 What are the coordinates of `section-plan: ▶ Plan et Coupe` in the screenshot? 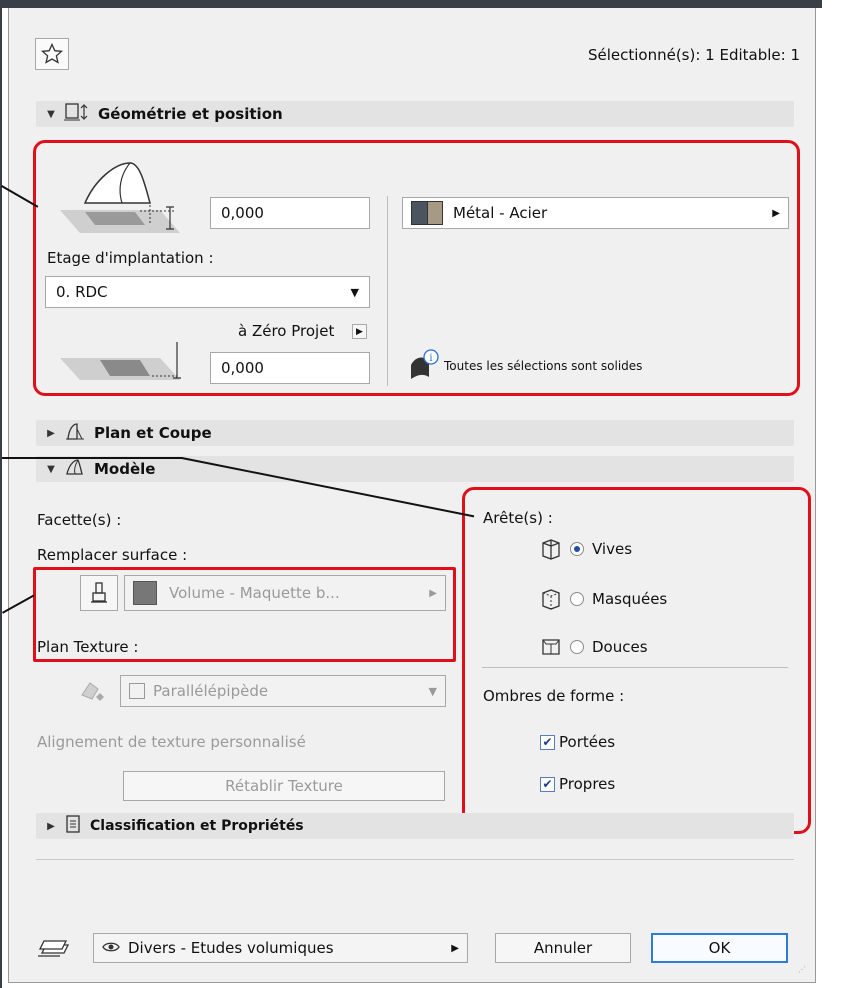 It's located at (415, 433).